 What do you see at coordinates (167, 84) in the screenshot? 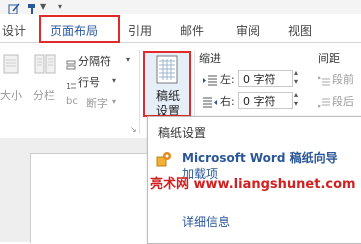
I see `draft-paper-highlight-box` at bounding box center [167, 84].